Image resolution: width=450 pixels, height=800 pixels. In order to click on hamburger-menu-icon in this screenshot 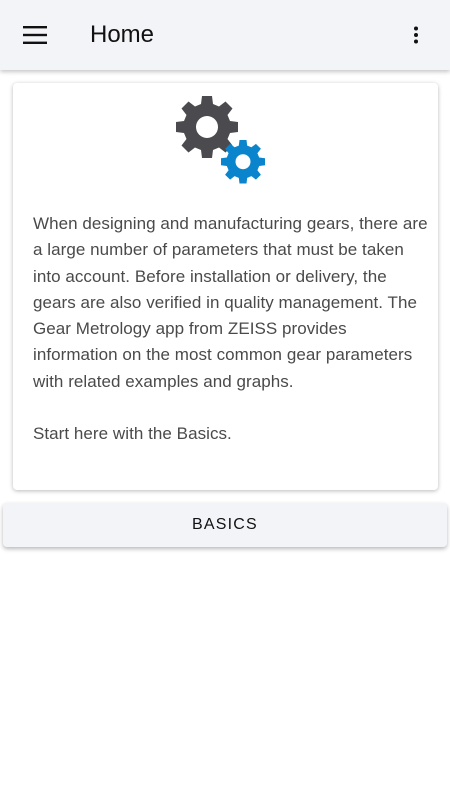, I will do `click(35, 35)`.